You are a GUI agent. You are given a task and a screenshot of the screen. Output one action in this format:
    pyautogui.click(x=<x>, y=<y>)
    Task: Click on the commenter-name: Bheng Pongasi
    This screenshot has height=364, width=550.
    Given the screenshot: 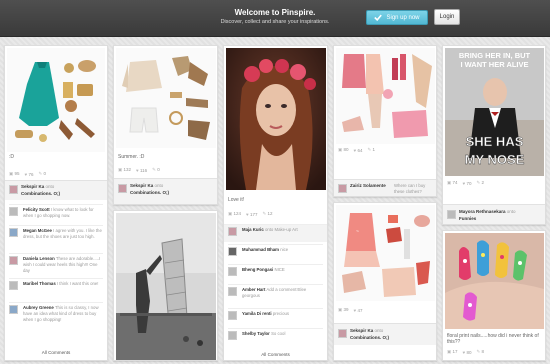 What is the action you would take?
    pyautogui.click(x=257, y=269)
    